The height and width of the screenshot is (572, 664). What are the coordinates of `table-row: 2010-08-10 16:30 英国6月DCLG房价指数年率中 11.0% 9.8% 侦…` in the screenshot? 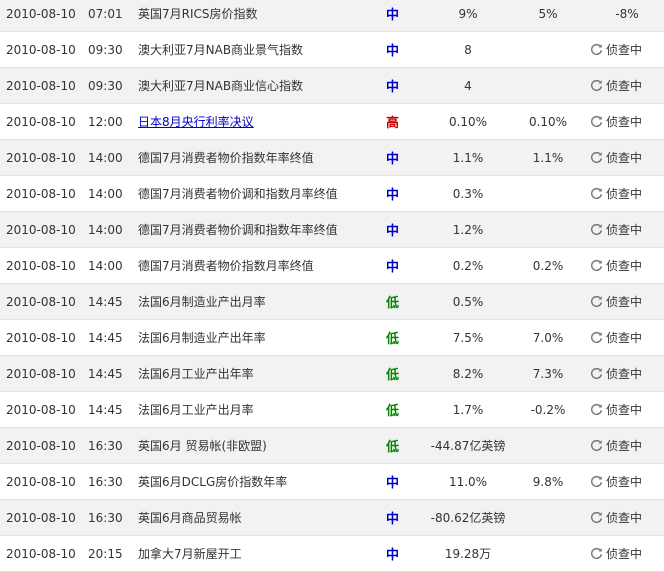 It's located at (332, 481).